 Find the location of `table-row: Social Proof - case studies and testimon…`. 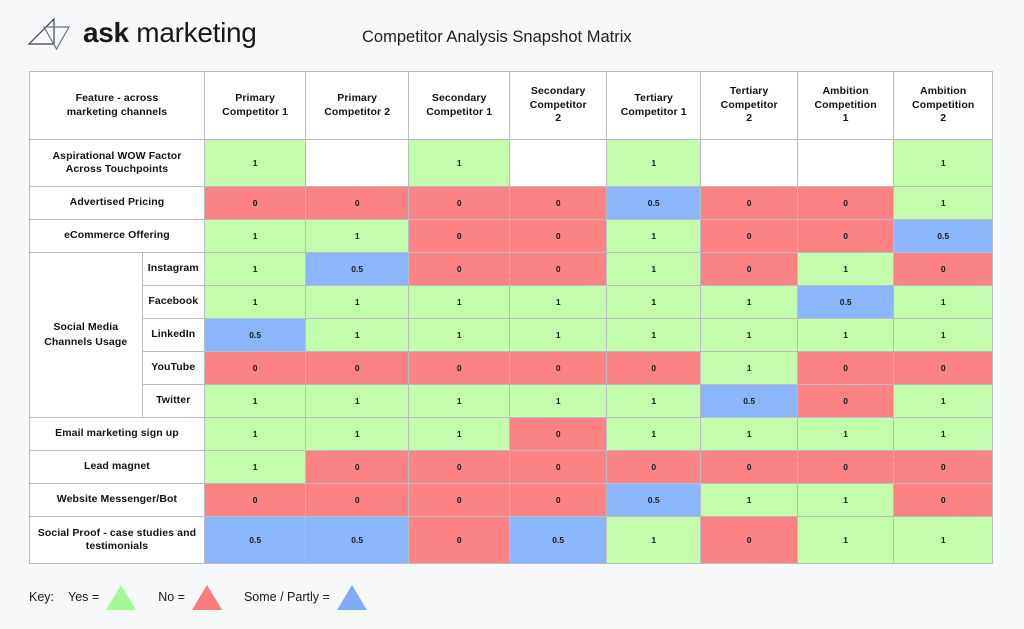

table-row: Social Proof - case studies and testimon… is located at coordinates (511, 540).